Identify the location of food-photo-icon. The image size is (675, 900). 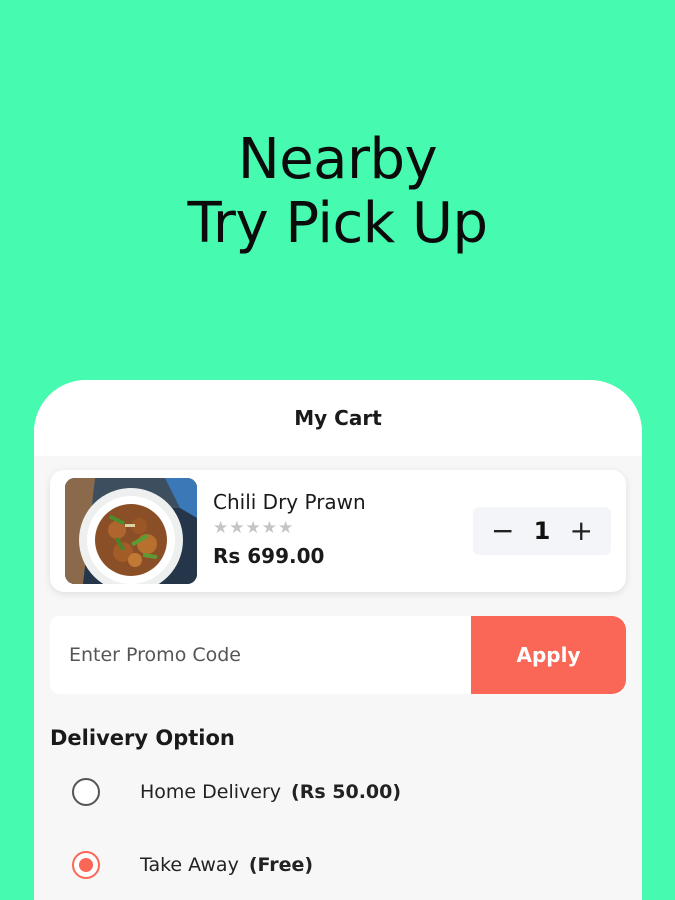
(131, 531).